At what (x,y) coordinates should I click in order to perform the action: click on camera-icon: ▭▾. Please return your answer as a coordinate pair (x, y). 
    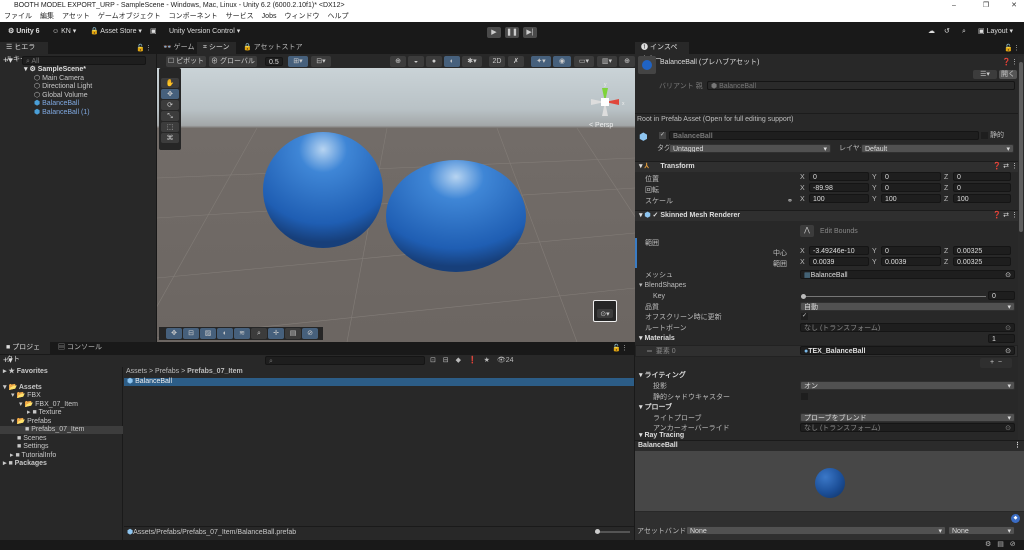
    Looking at the image, I should click on (584, 61).